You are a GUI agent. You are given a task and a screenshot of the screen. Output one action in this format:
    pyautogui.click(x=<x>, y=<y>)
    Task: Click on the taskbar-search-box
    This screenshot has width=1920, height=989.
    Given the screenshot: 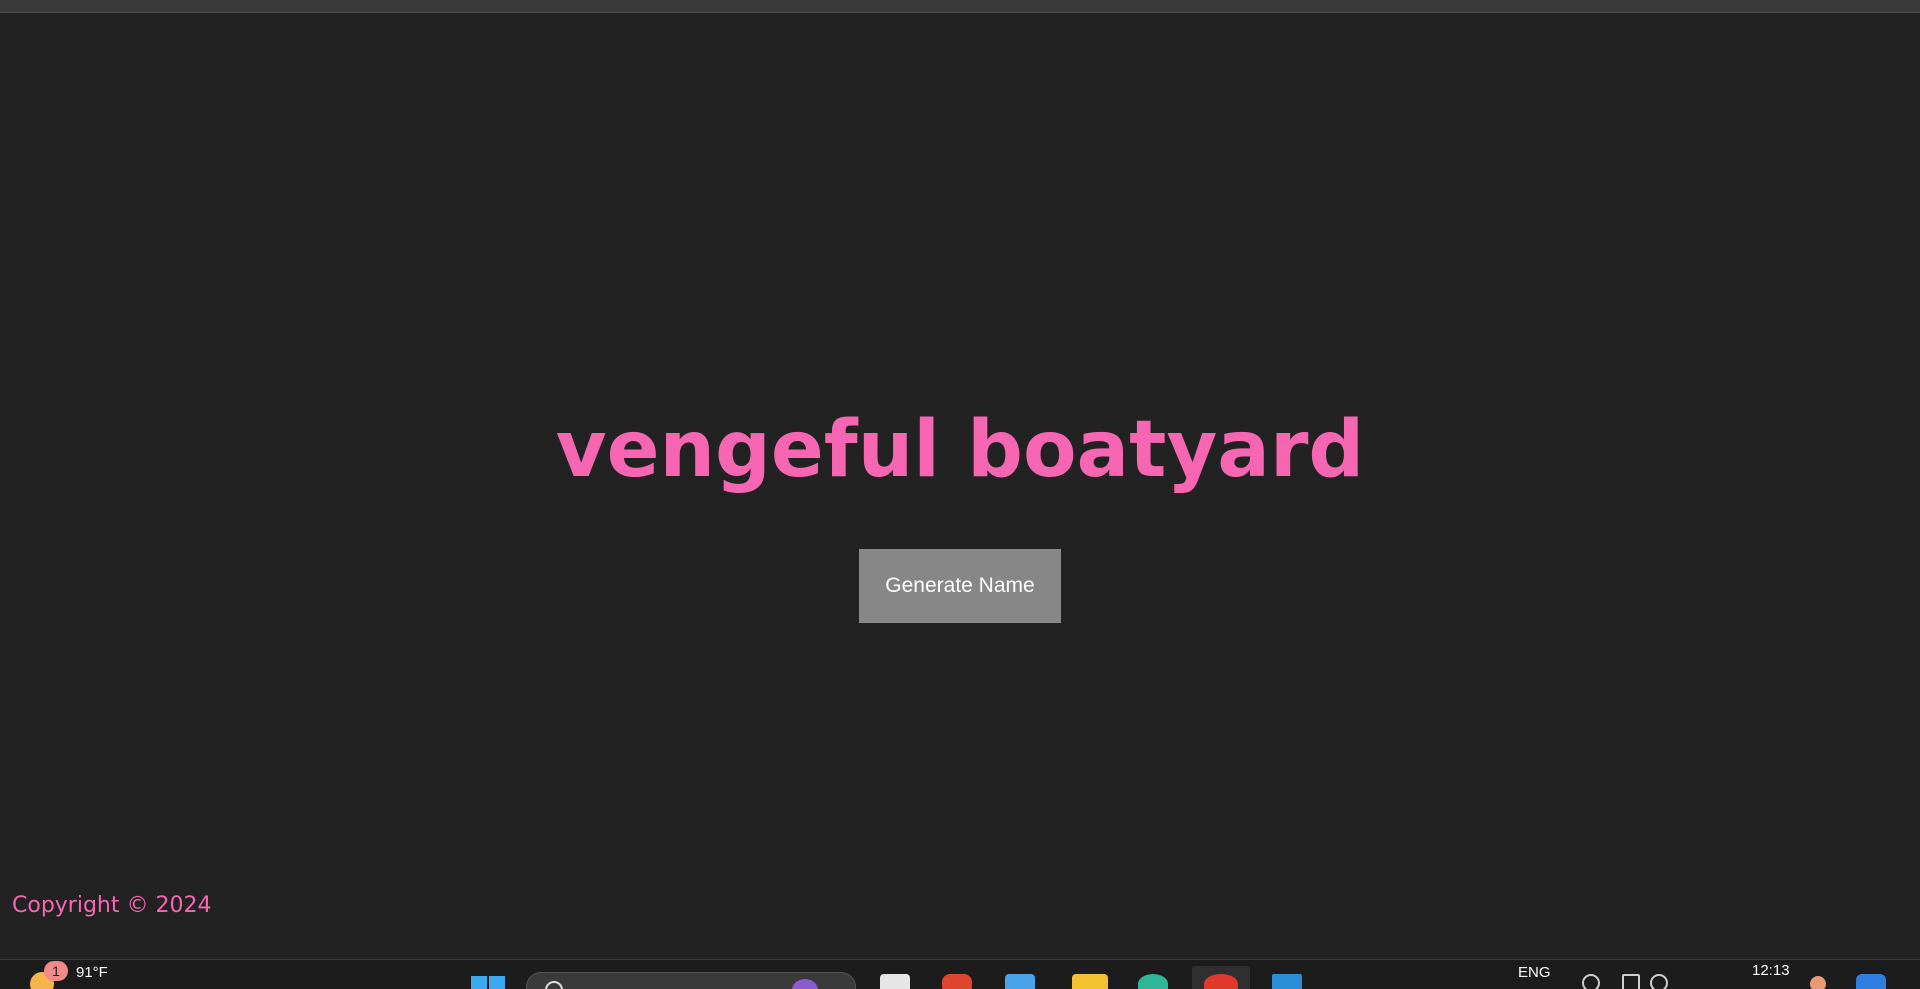 What is the action you would take?
    pyautogui.click(x=691, y=980)
    